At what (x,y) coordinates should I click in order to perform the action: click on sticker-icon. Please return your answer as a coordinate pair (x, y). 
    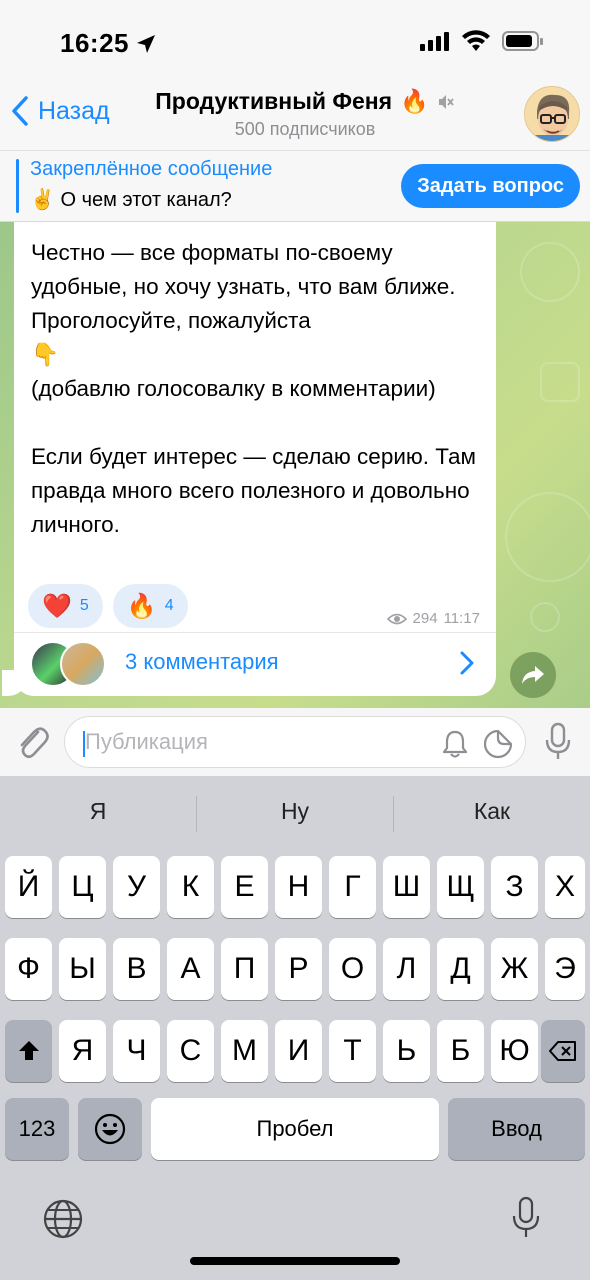
    Looking at the image, I should click on (498, 744).